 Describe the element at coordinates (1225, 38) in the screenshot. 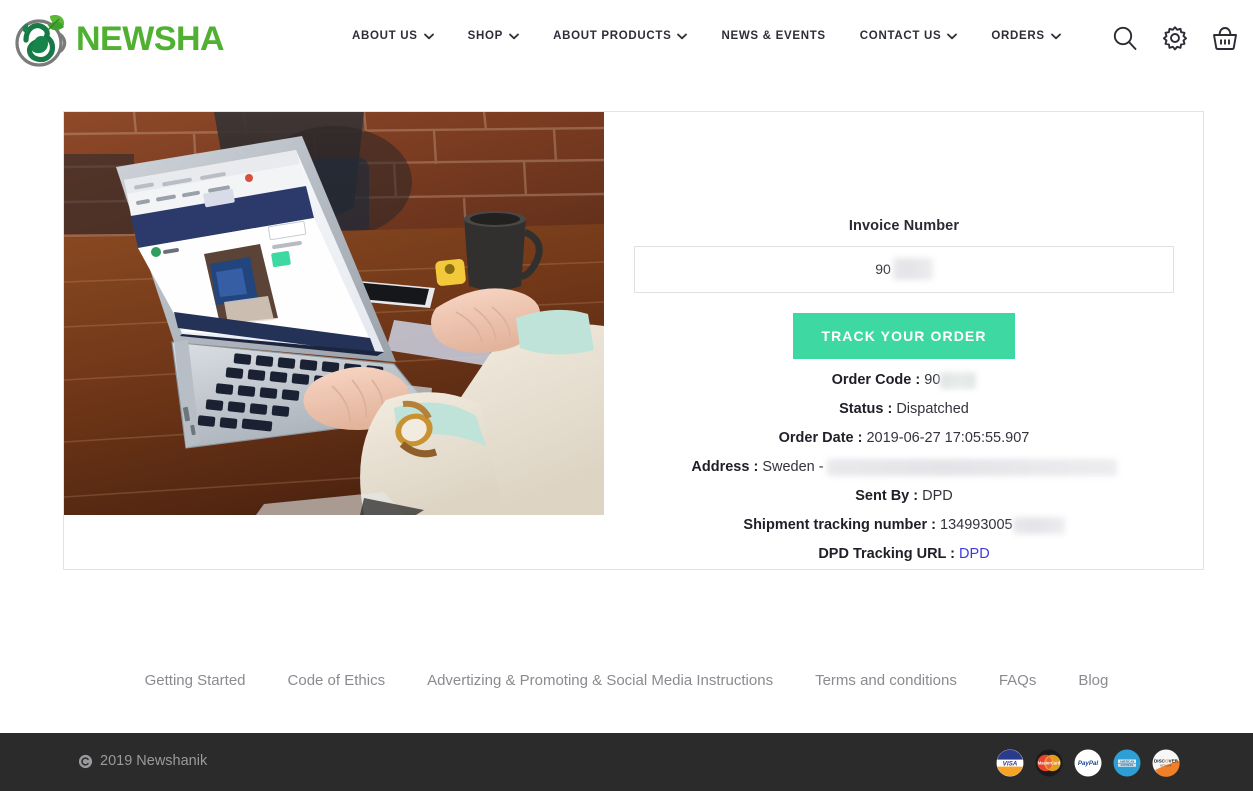

I see `basket-icon` at that location.